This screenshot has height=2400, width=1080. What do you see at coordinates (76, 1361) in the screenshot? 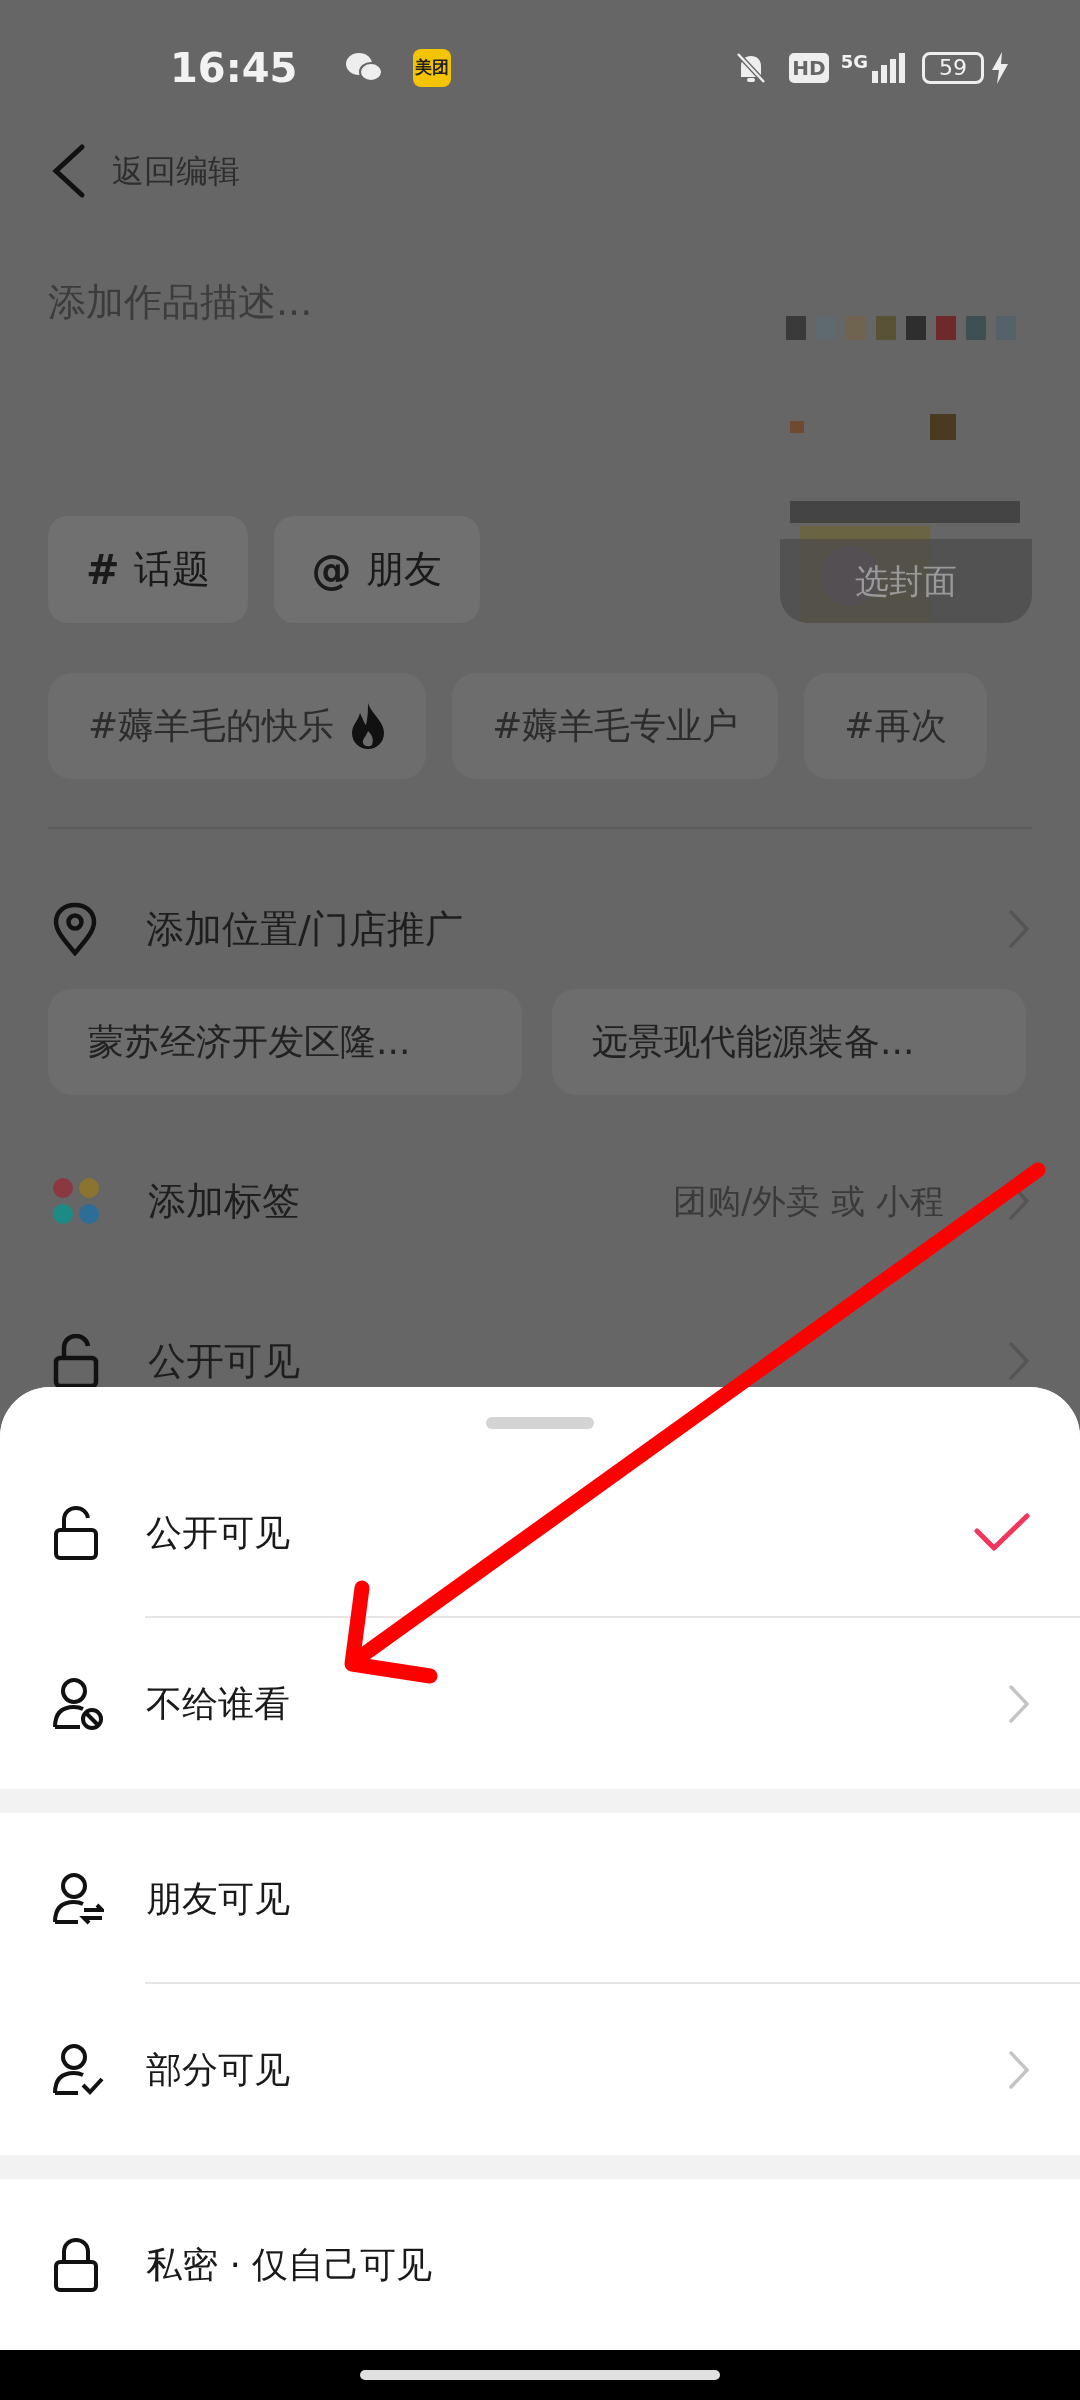
I see `padlock-icon` at bounding box center [76, 1361].